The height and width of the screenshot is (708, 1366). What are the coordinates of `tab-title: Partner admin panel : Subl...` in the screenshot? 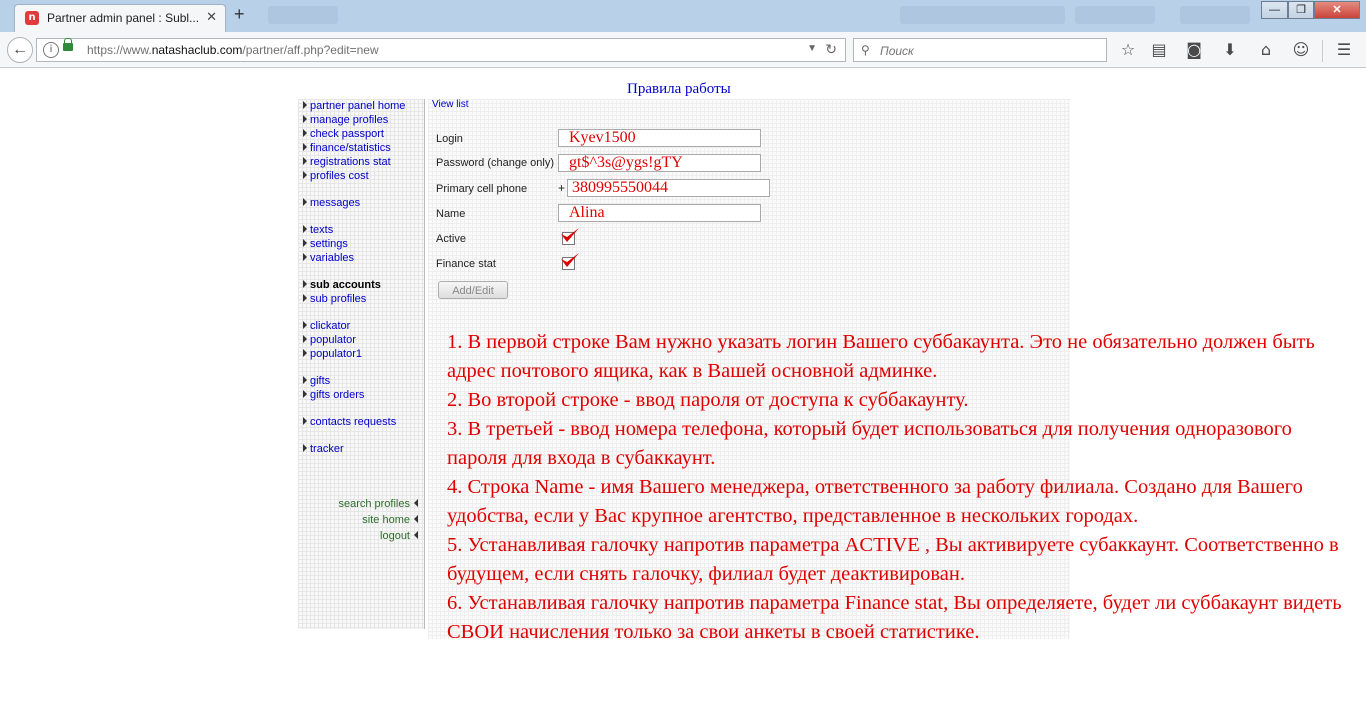 It's located at (123, 18).